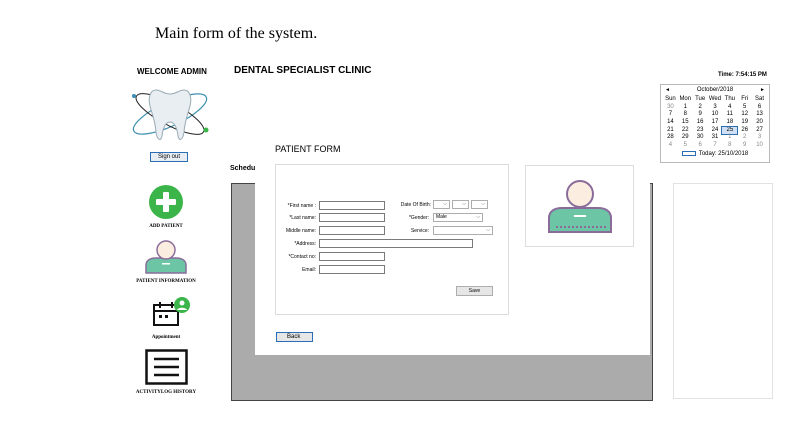 This screenshot has height=435, width=808. Describe the element at coordinates (685, 123) in the screenshot. I see `calendar-day: 15` at that location.